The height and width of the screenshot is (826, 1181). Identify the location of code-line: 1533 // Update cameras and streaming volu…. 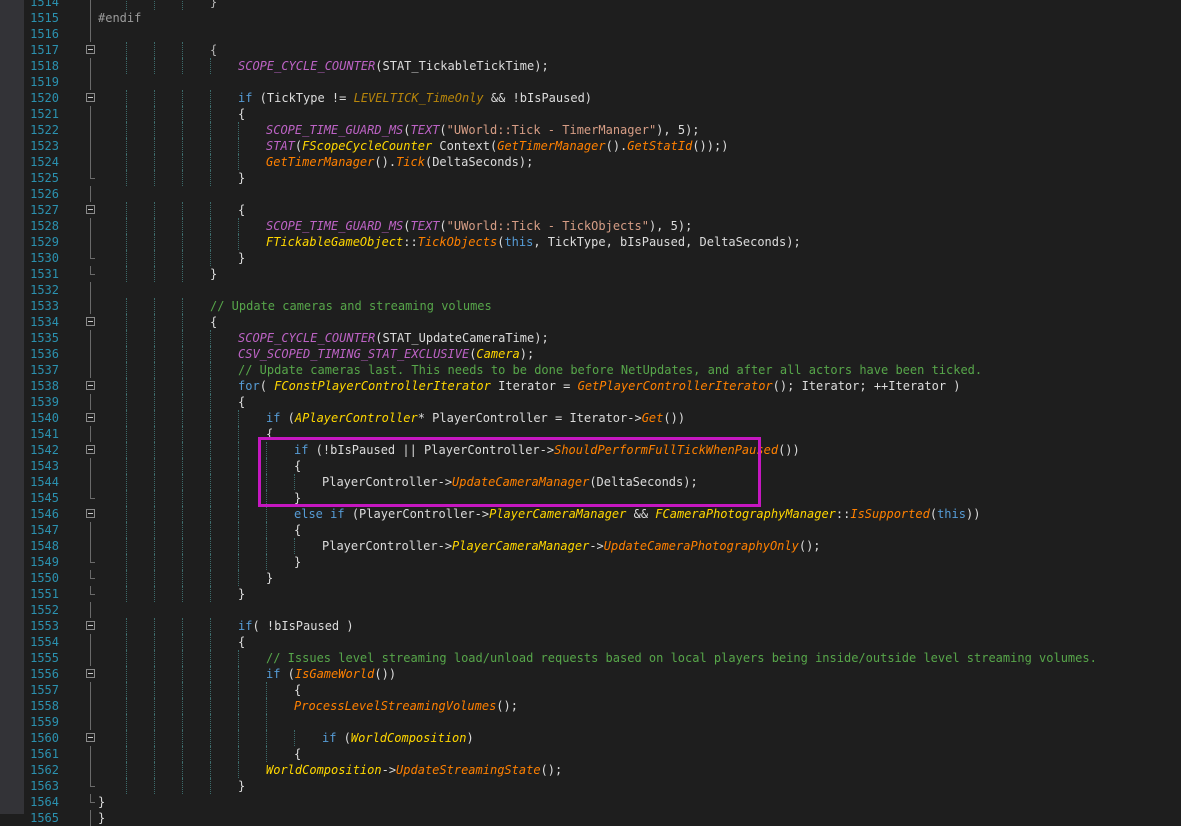
(590, 306).